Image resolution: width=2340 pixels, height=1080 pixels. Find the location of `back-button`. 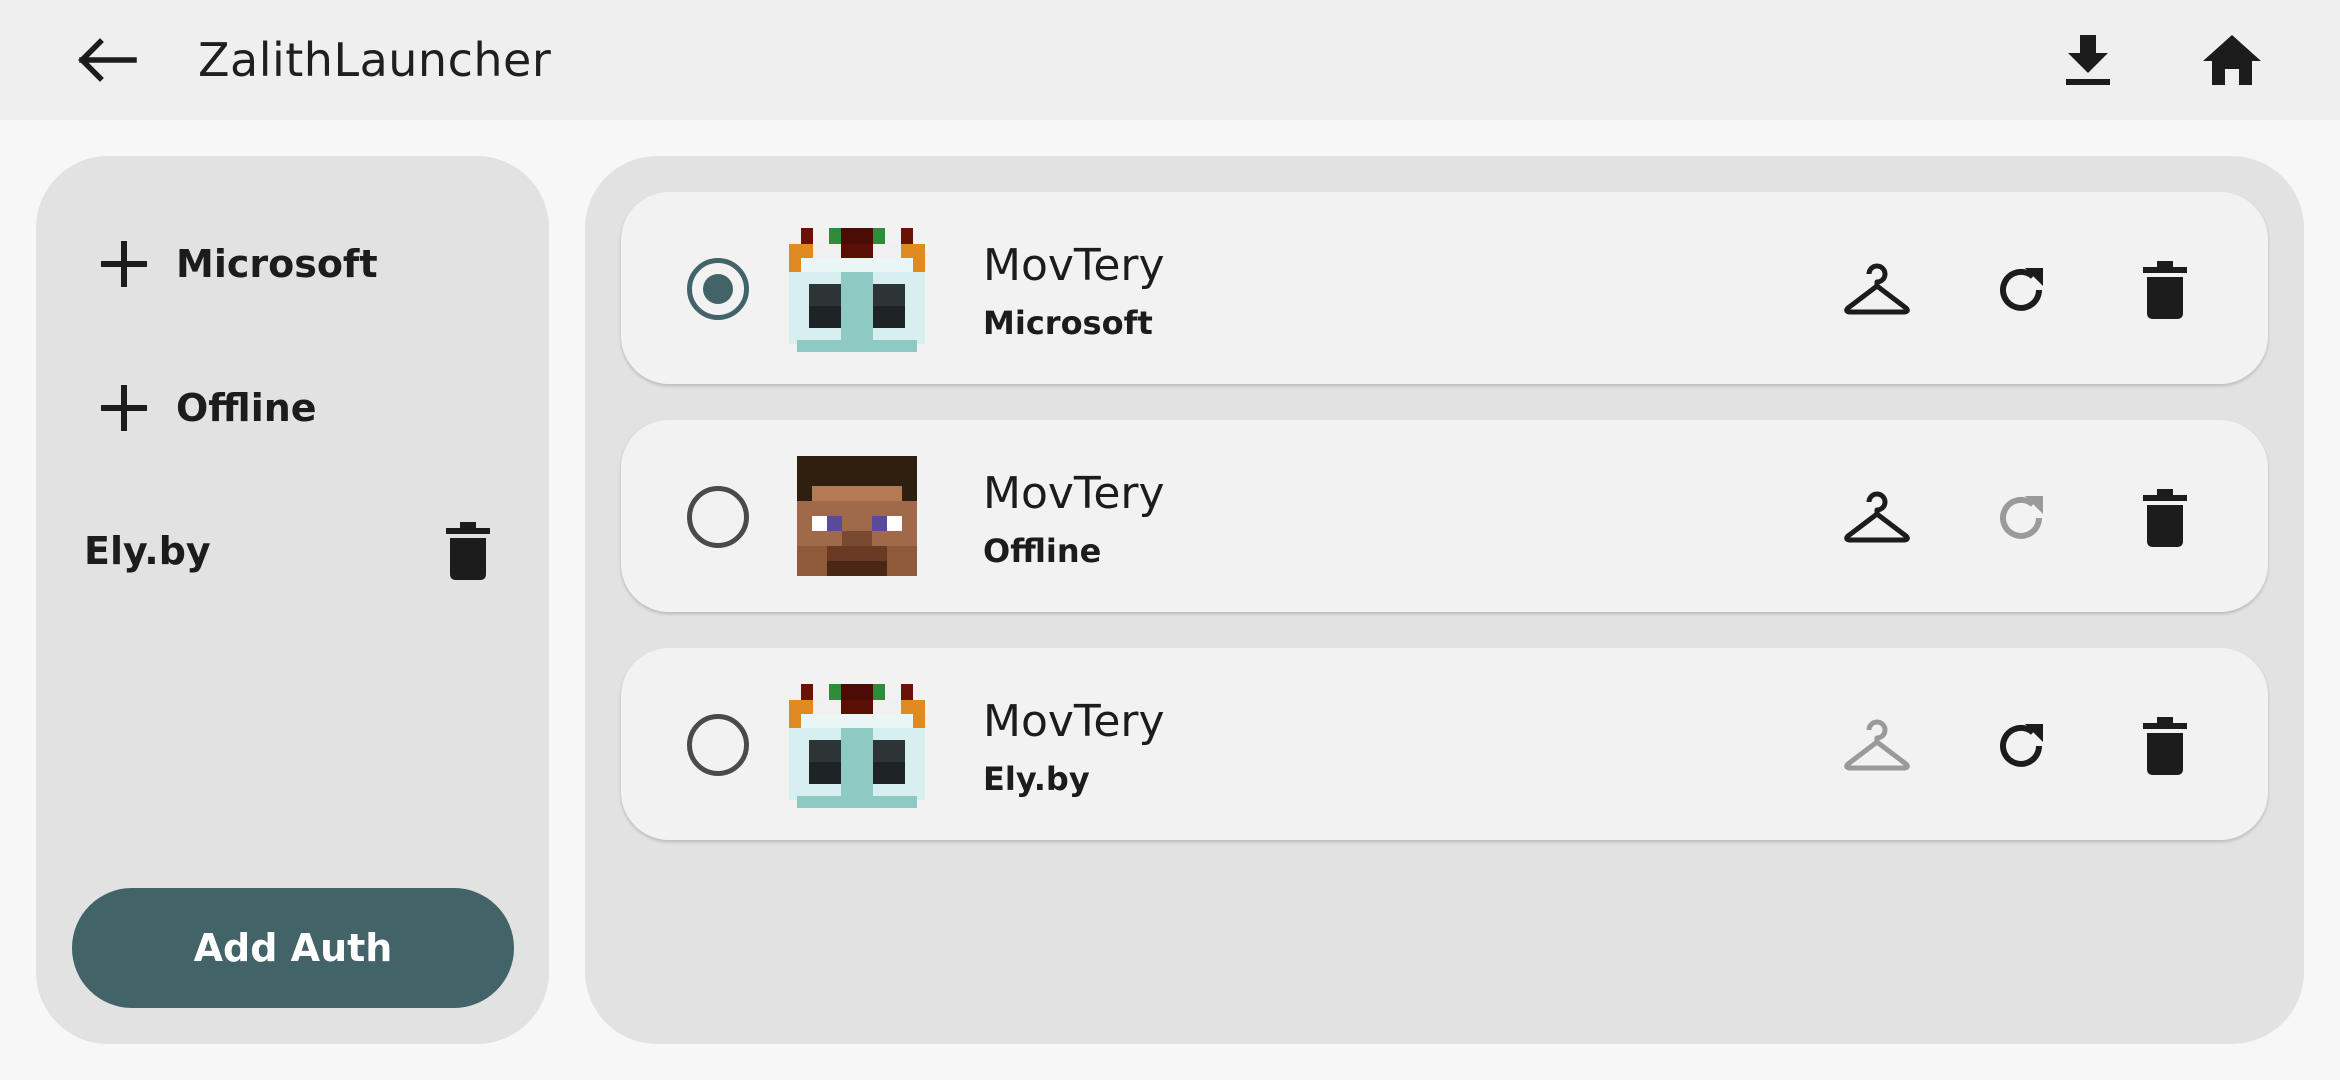

back-button is located at coordinates (108, 60).